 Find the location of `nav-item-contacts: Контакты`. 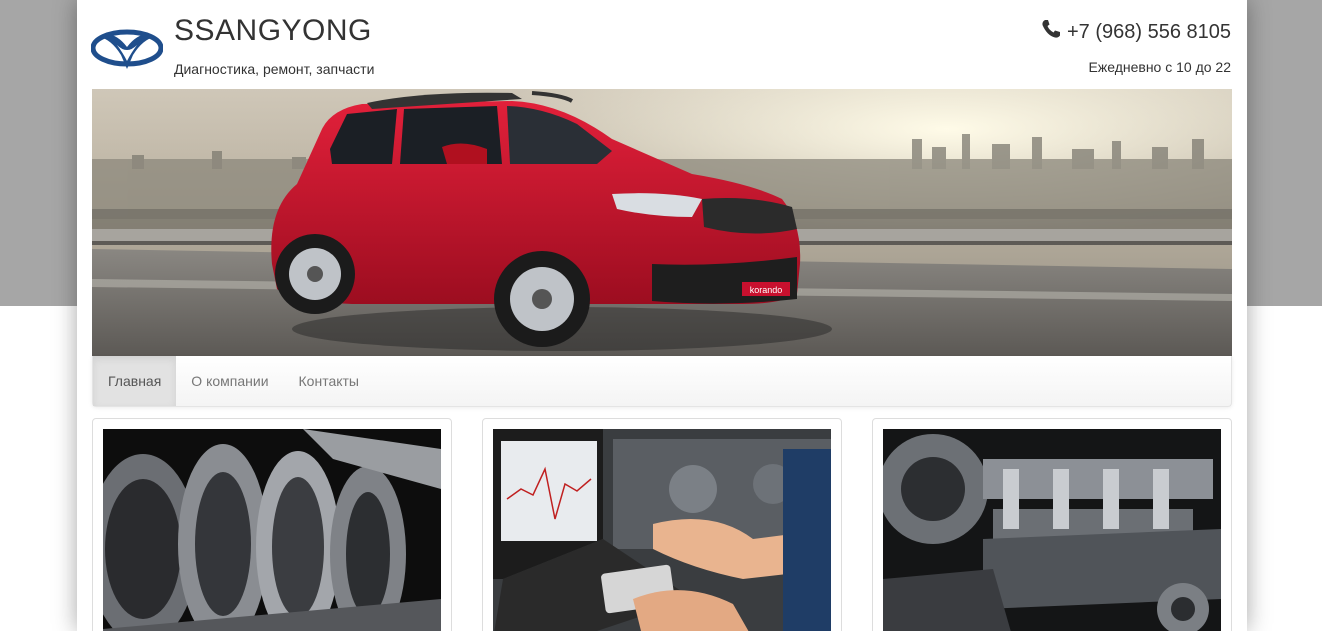

nav-item-contacts: Контакты is located at coordinates (329, 381).